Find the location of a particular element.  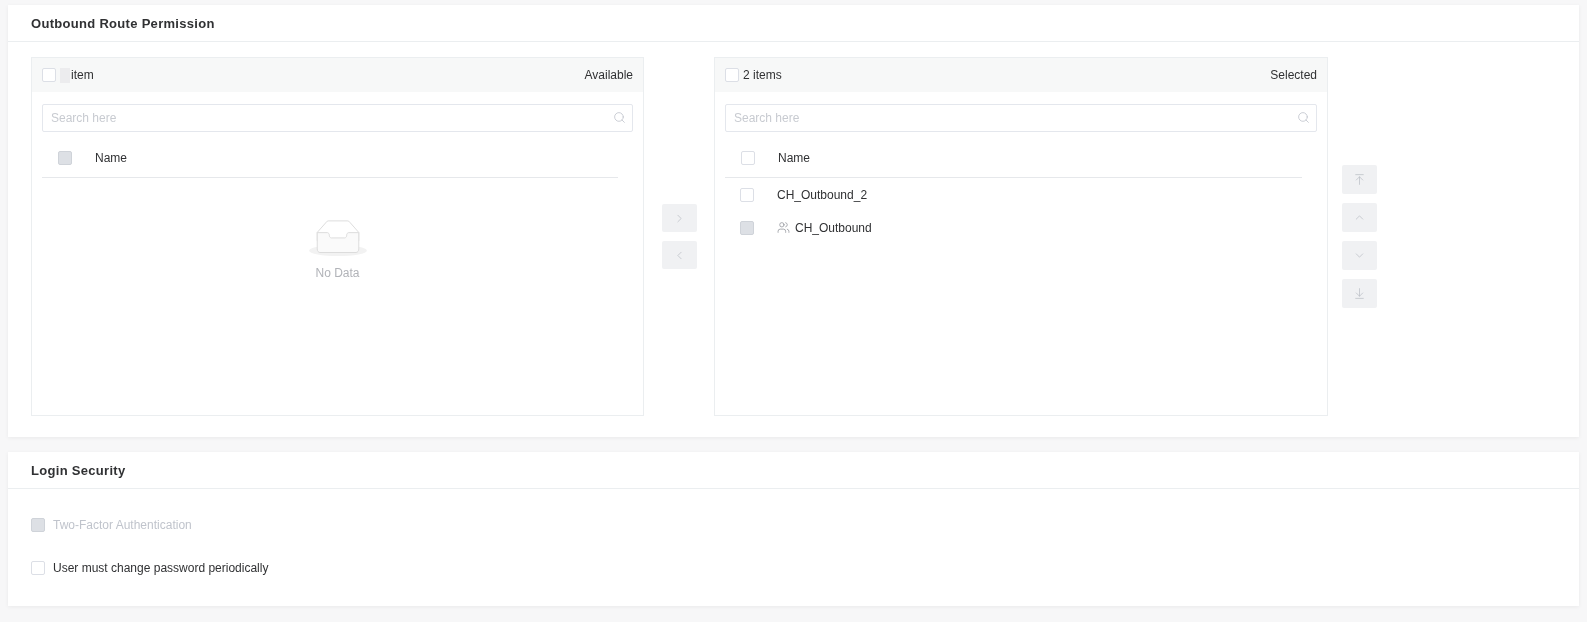

empty-inbox-icon is located at coordinates (337, 238).